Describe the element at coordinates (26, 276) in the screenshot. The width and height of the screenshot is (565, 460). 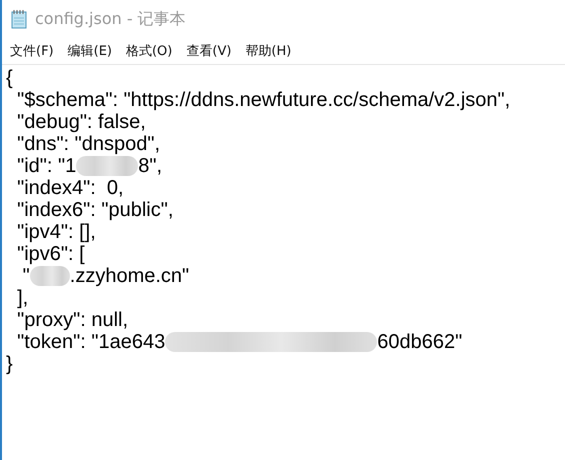
I see `code-text: "` at that location.